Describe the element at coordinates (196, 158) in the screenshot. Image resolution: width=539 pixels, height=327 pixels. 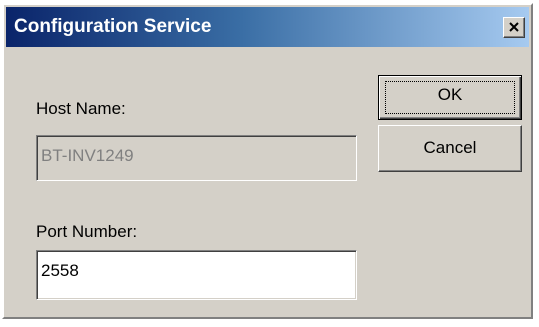
I see `host-name-field: BT-INV1249` at that location.